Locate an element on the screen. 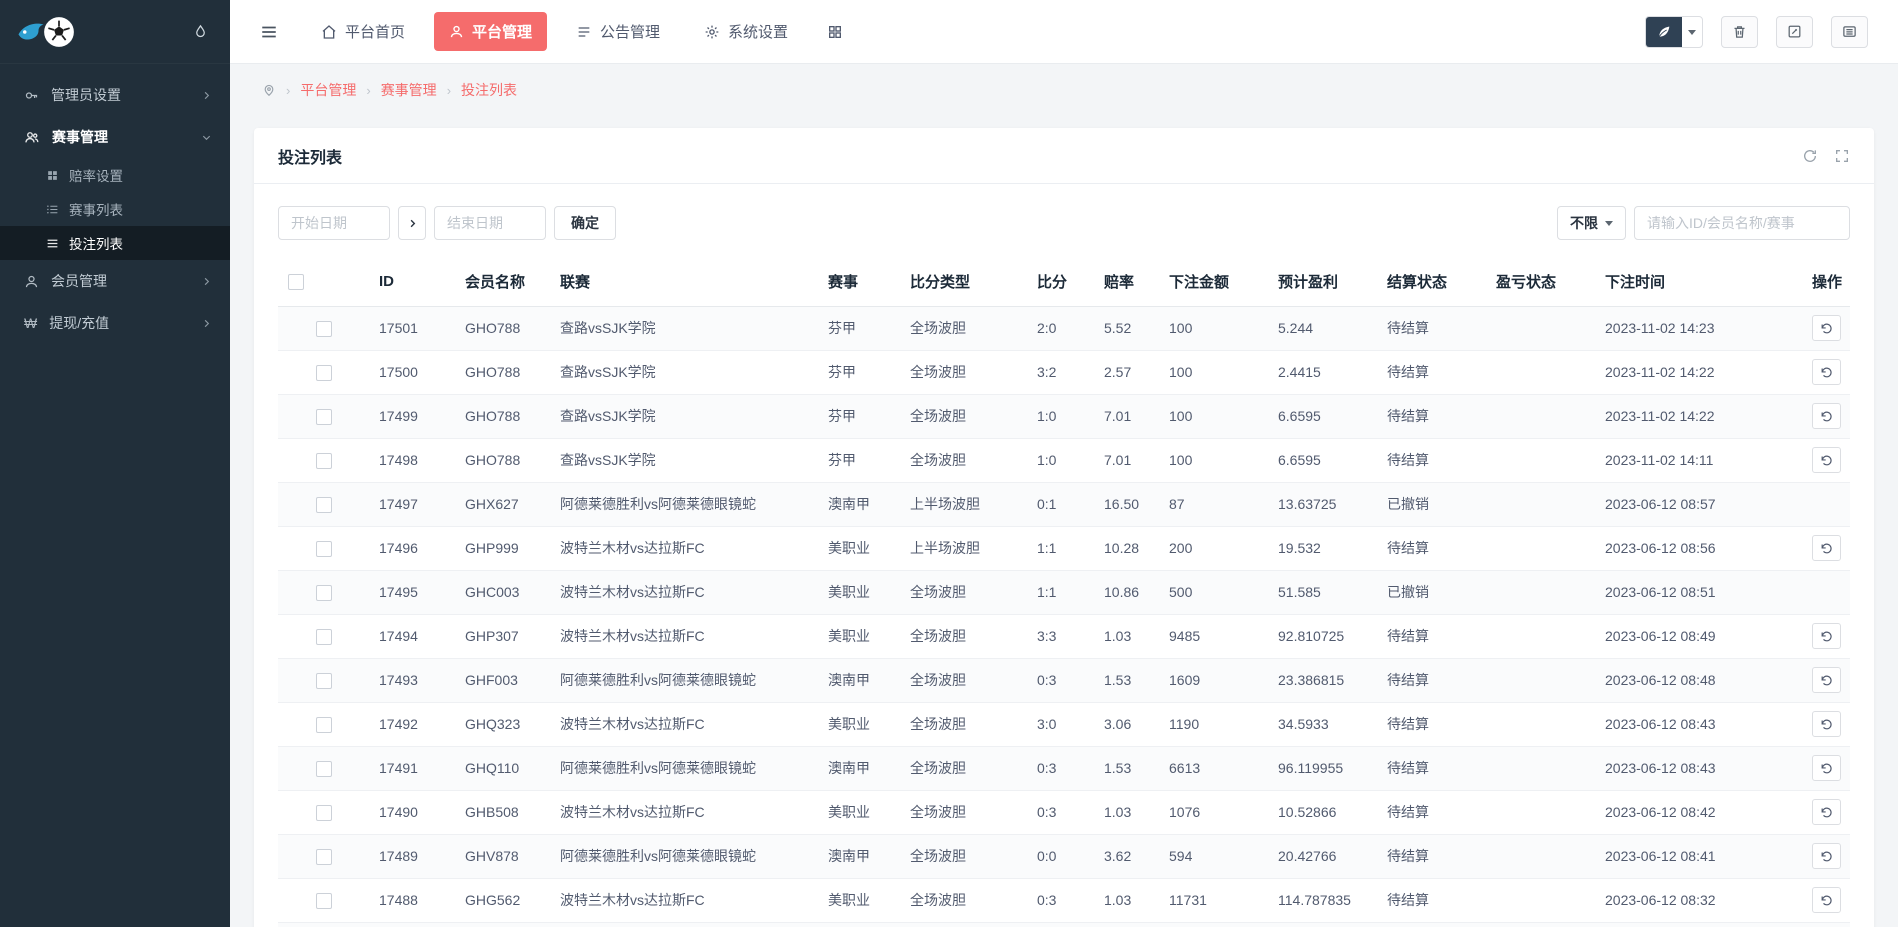 The width and height of the screenshot is (1898, 927). confirm-button: 确定 is located at coordinates (585, 223).